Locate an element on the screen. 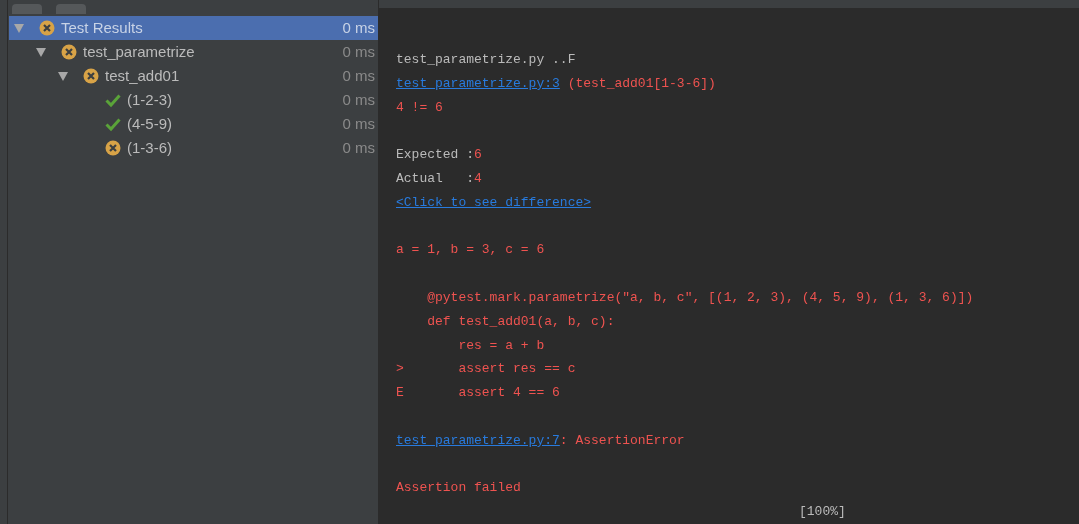 The image size is (1079, 524). output-text: @pytest.mark.parametrize("a, b, c", [(1, 2, 3), (4, 5, 9), (1, 3, 6)]) is located at coordinates (700, 298).